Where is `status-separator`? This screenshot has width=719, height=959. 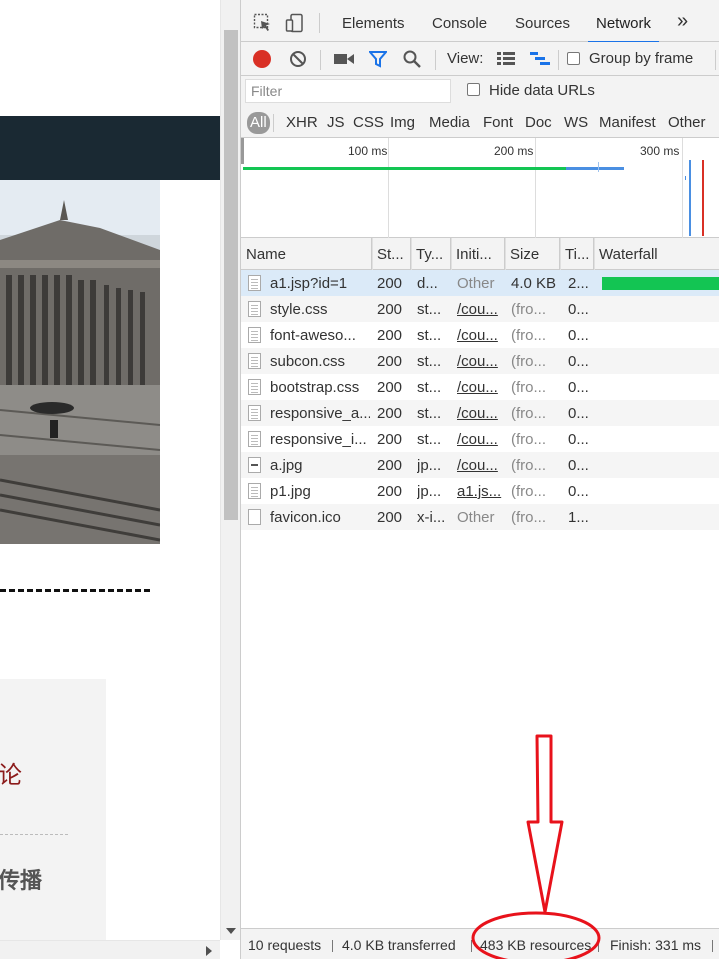
status-separator is located at coordinates (471, 946).